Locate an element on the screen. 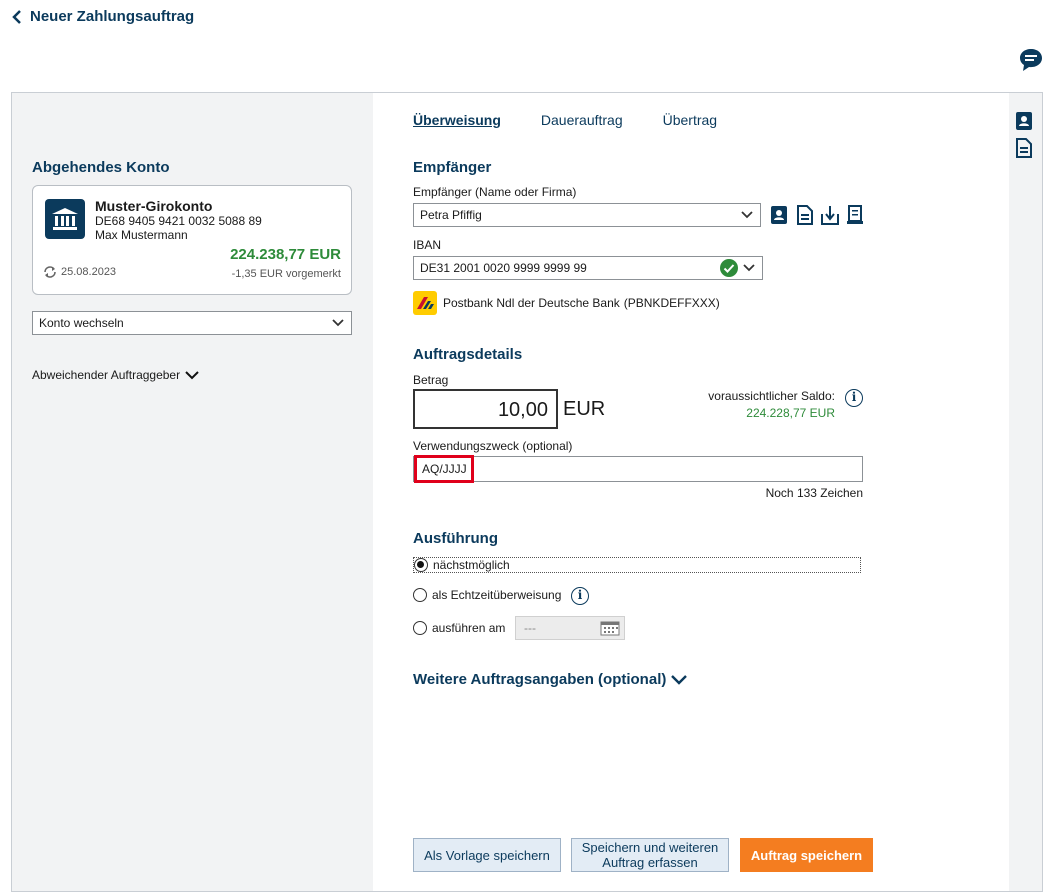 This screenshot has width=1046, height=895. calendar-icon is located at coordinates (610, 628).